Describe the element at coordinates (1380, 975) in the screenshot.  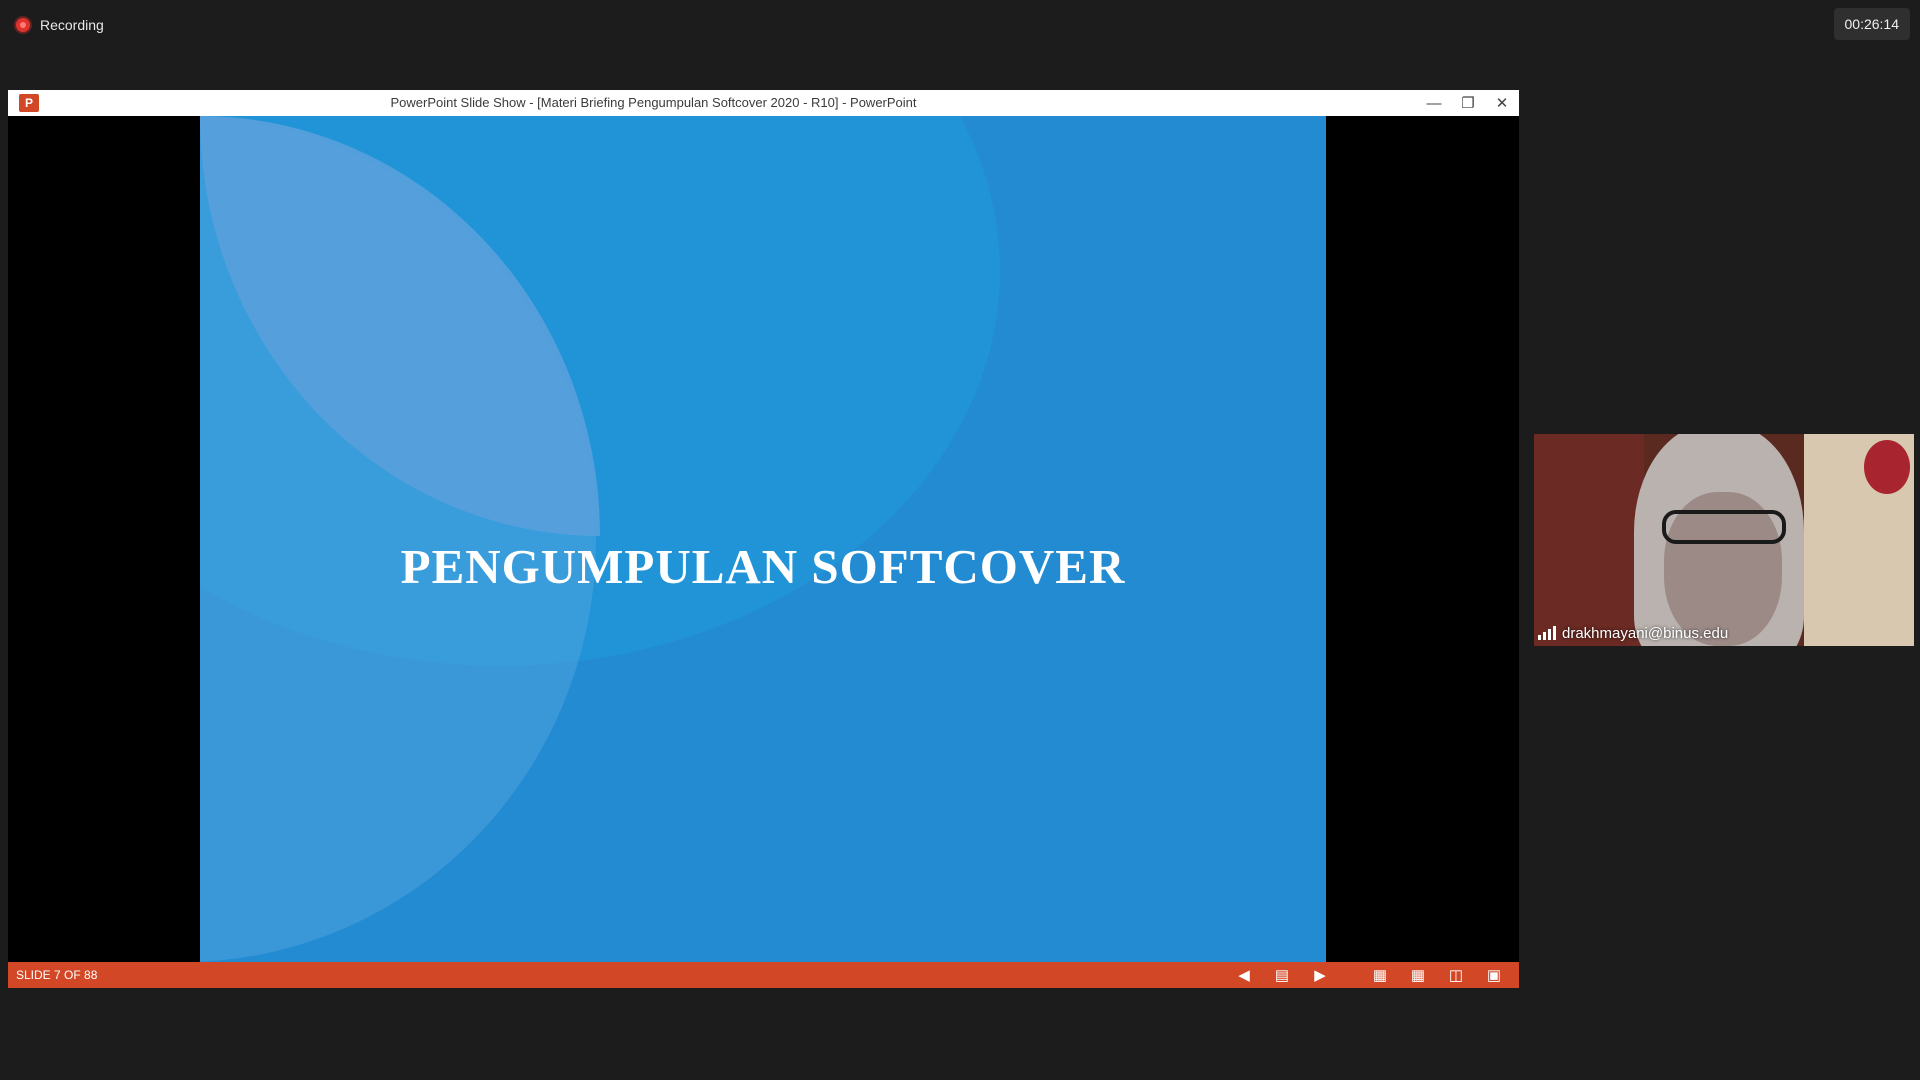
I see `normal-view-icon: ▦` at that location.